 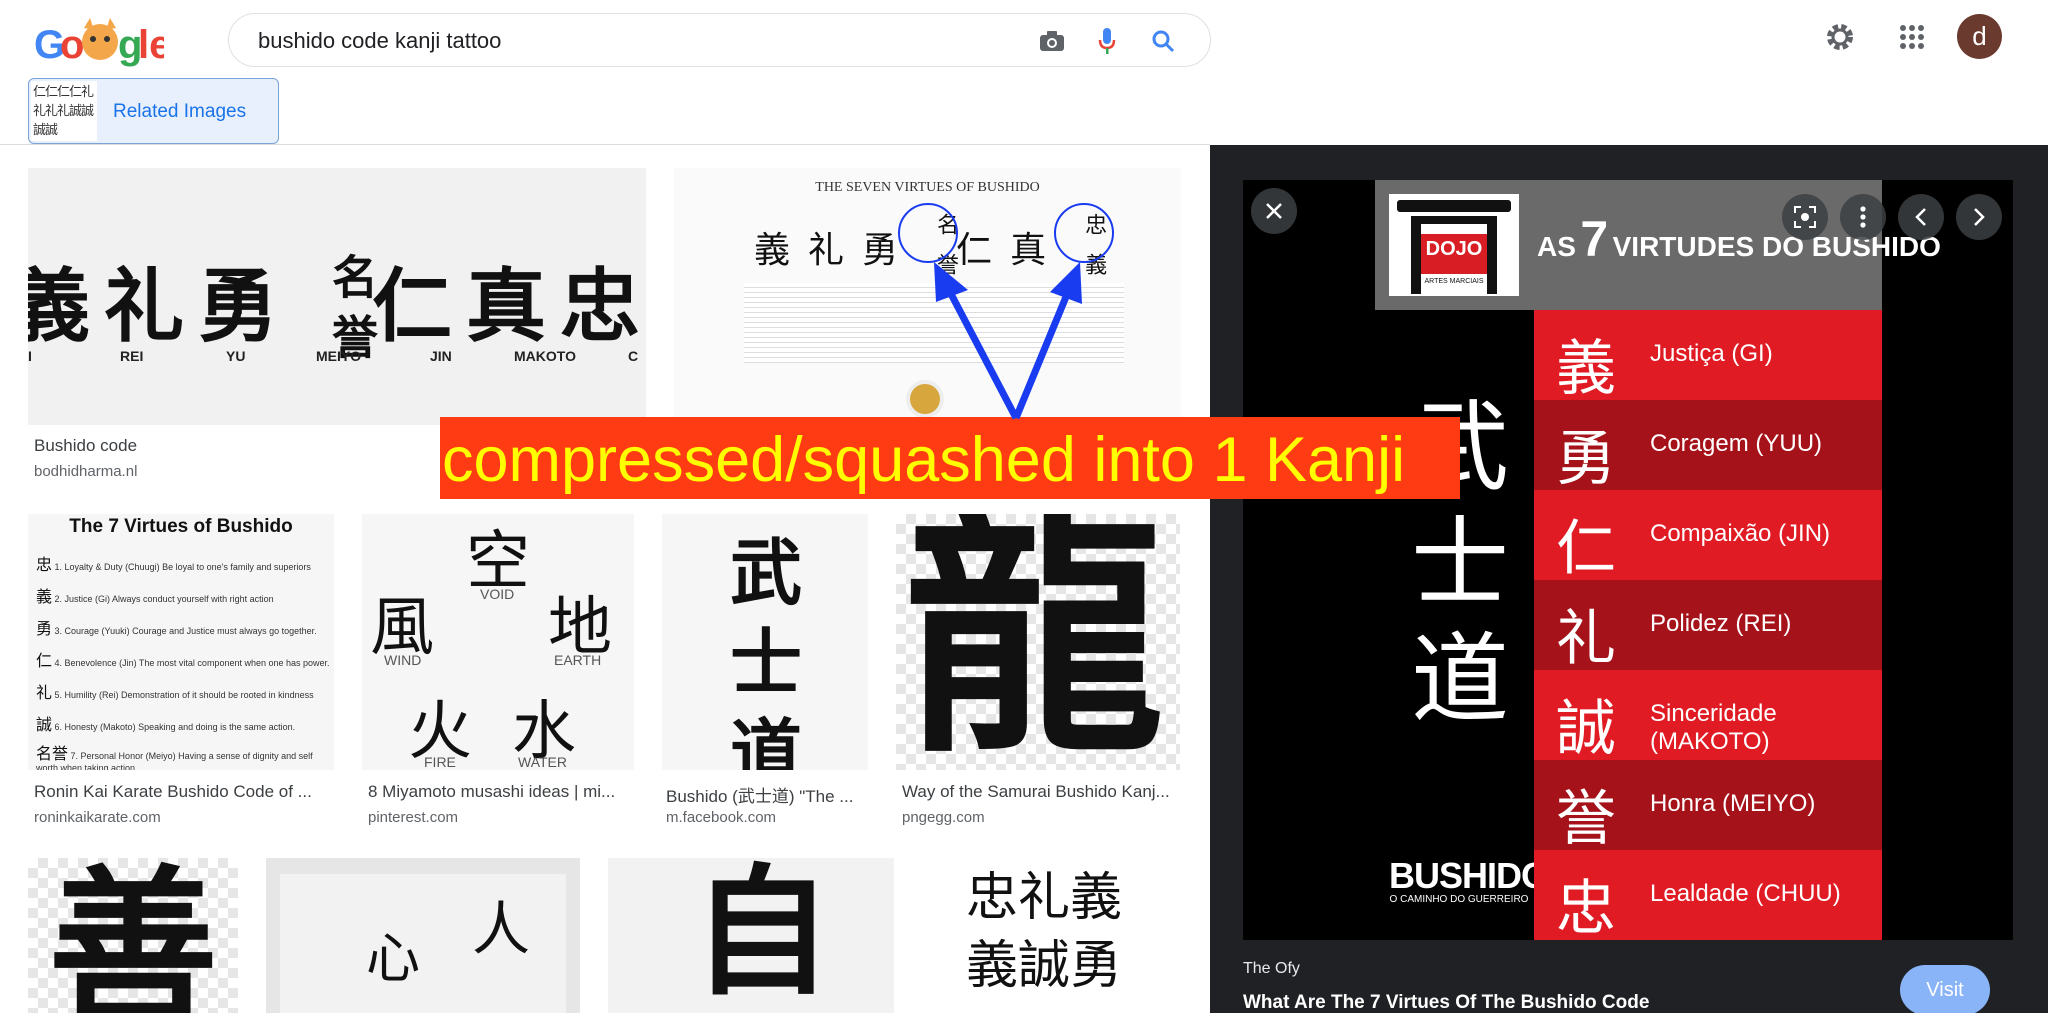 I want to click on infographic-header: THE SEVEN VIRTUES OF BUSHIDO, so click(x=927, y=187).